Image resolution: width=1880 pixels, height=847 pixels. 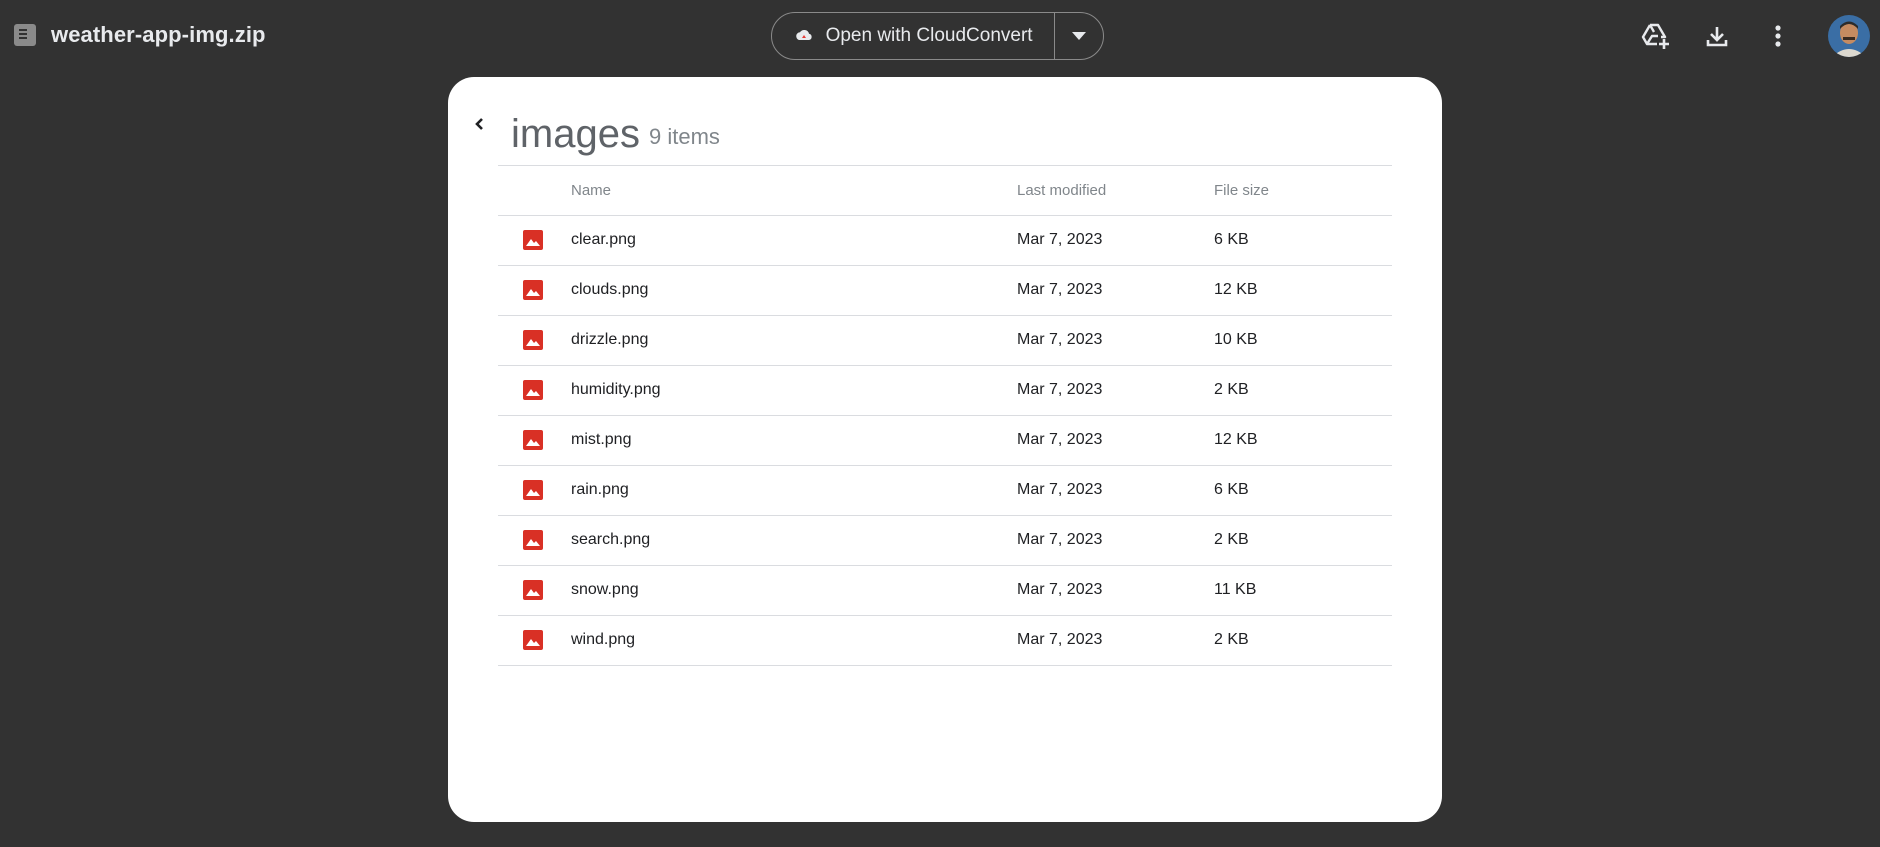 What do you see at coordinates (25, 35) in the screenshot?
I see `zip-file-icon` at bounding box center [25, 35].